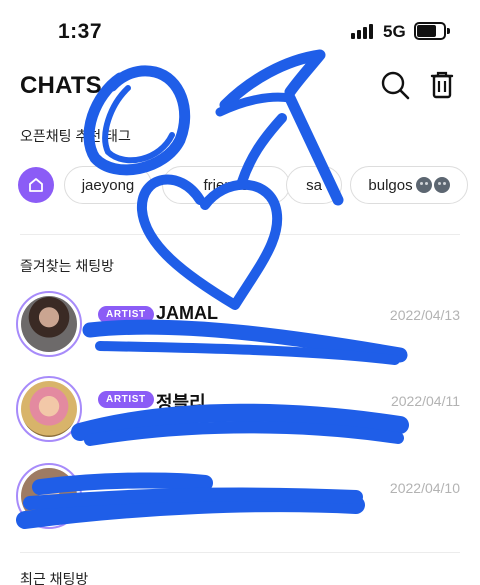 Image resolution: width=480 pixels, height=585 pixels. I want to click on tag-chip-bulgos: bulgos, so click(409, 185).